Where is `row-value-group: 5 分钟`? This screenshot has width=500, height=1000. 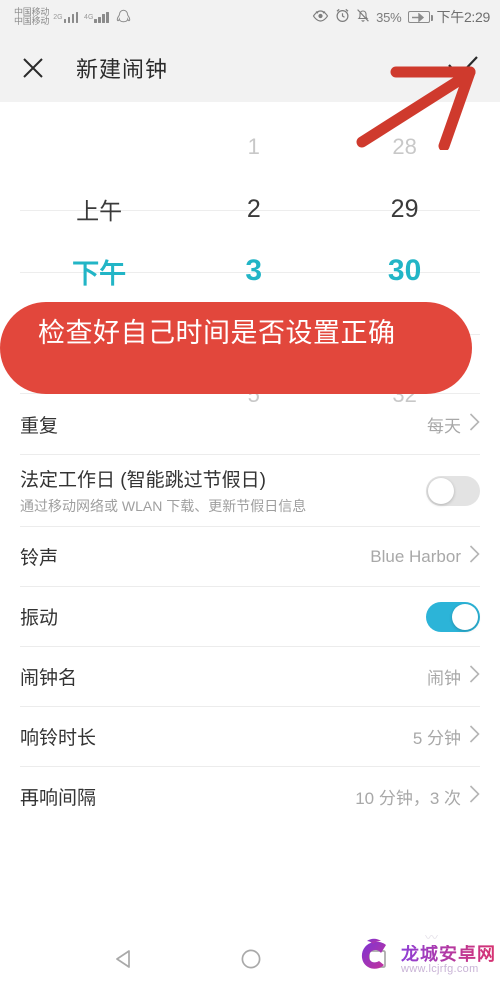
row-value-group: 5 分钟 is located at coordinates (446, 736).